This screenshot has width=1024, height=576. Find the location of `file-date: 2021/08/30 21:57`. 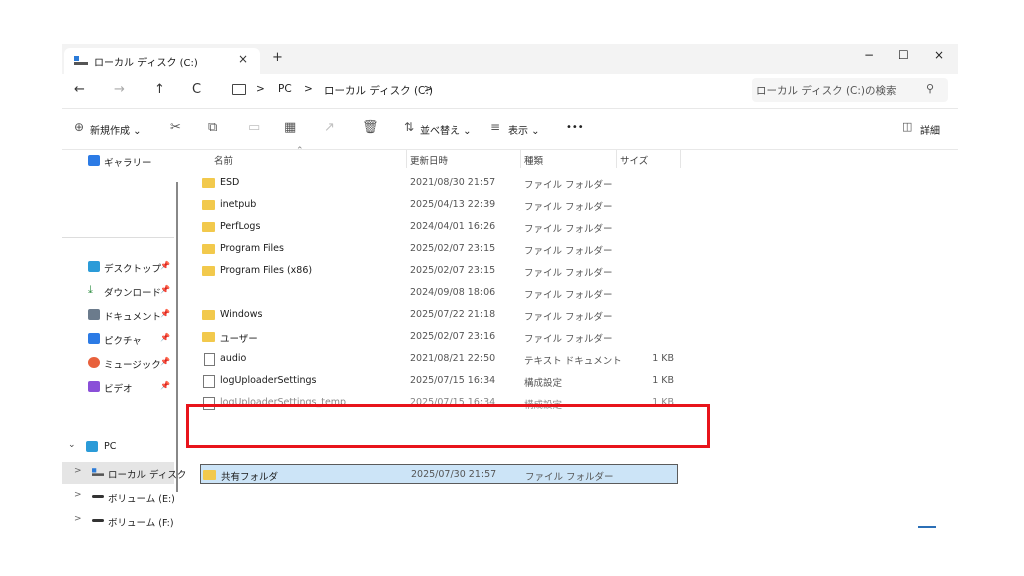

file-date: 2021/08/30 21:57 is located at coordinates (453, 182).